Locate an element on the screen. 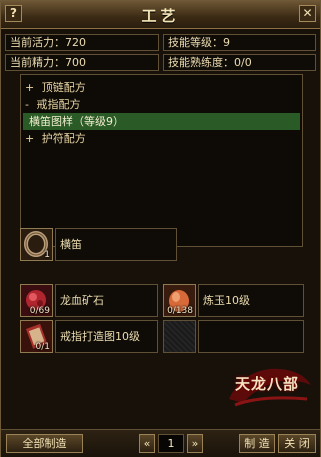 The image size is (321, 457). recipe-label: 横笛图样（等级9） is located at coordinates (76, 121).